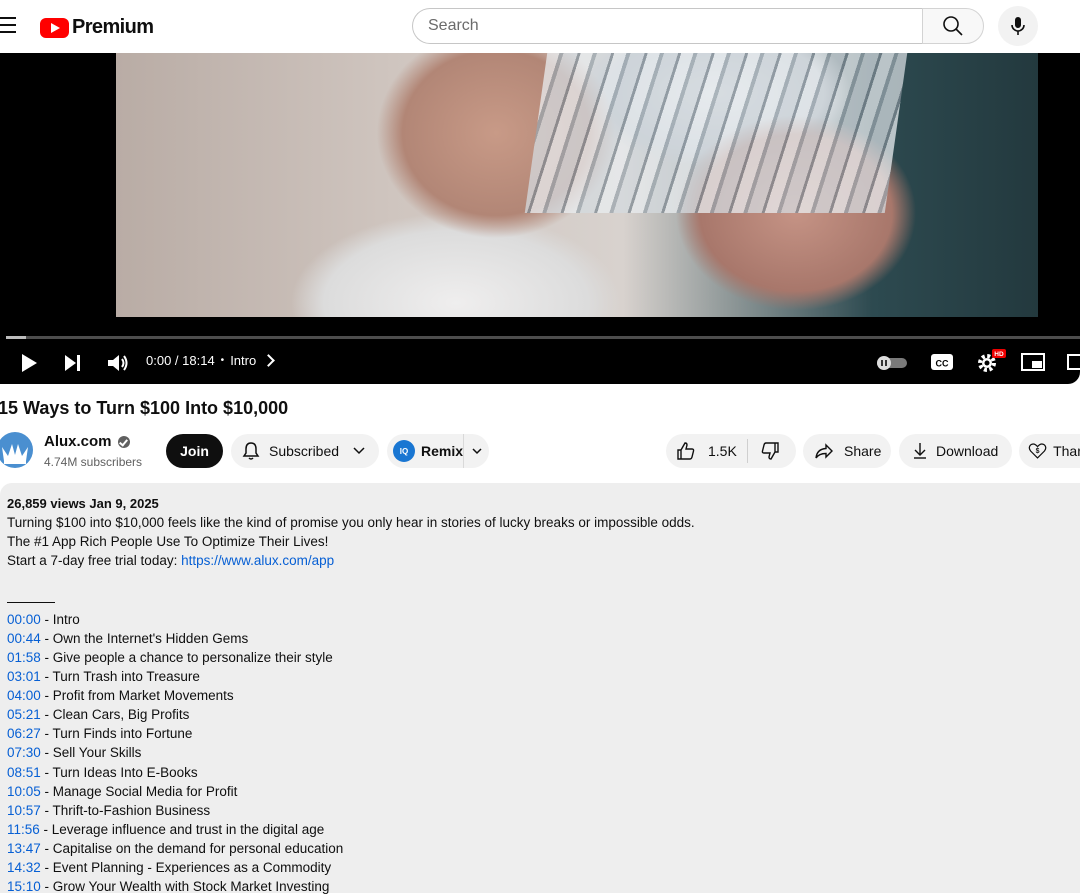  I want to click on divider-line, so click(31, 602).